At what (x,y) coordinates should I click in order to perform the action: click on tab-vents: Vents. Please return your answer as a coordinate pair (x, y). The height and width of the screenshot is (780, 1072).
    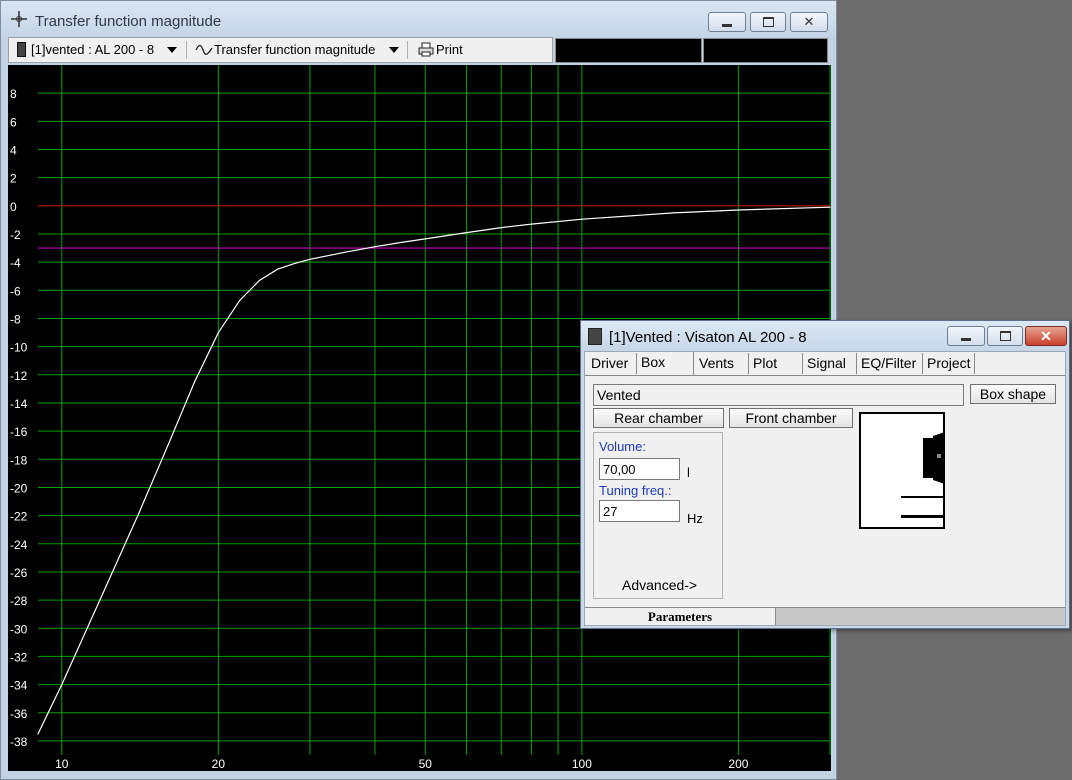
    Looking at the image, I should click on (722, 363).